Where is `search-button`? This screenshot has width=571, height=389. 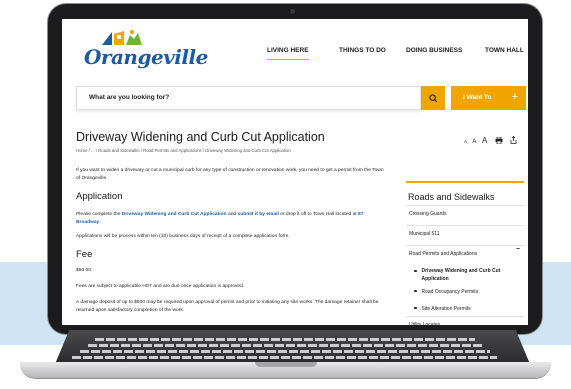
search-button is located at coordinates (433, 98).